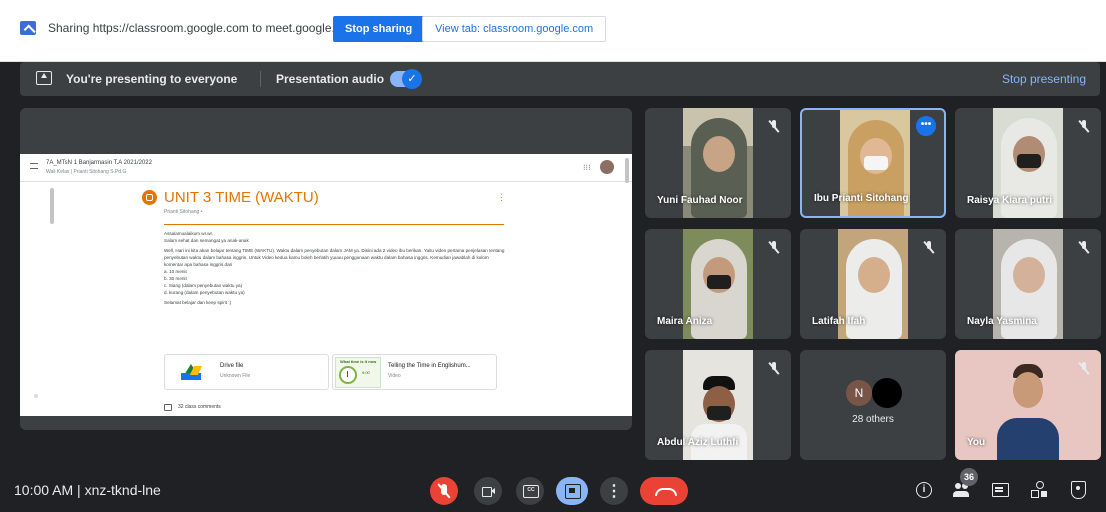  What do you see at coordinates (501, 197) in the screenshot?
I see `more-options-icon: ⋮` at bounding box center [501, 197].